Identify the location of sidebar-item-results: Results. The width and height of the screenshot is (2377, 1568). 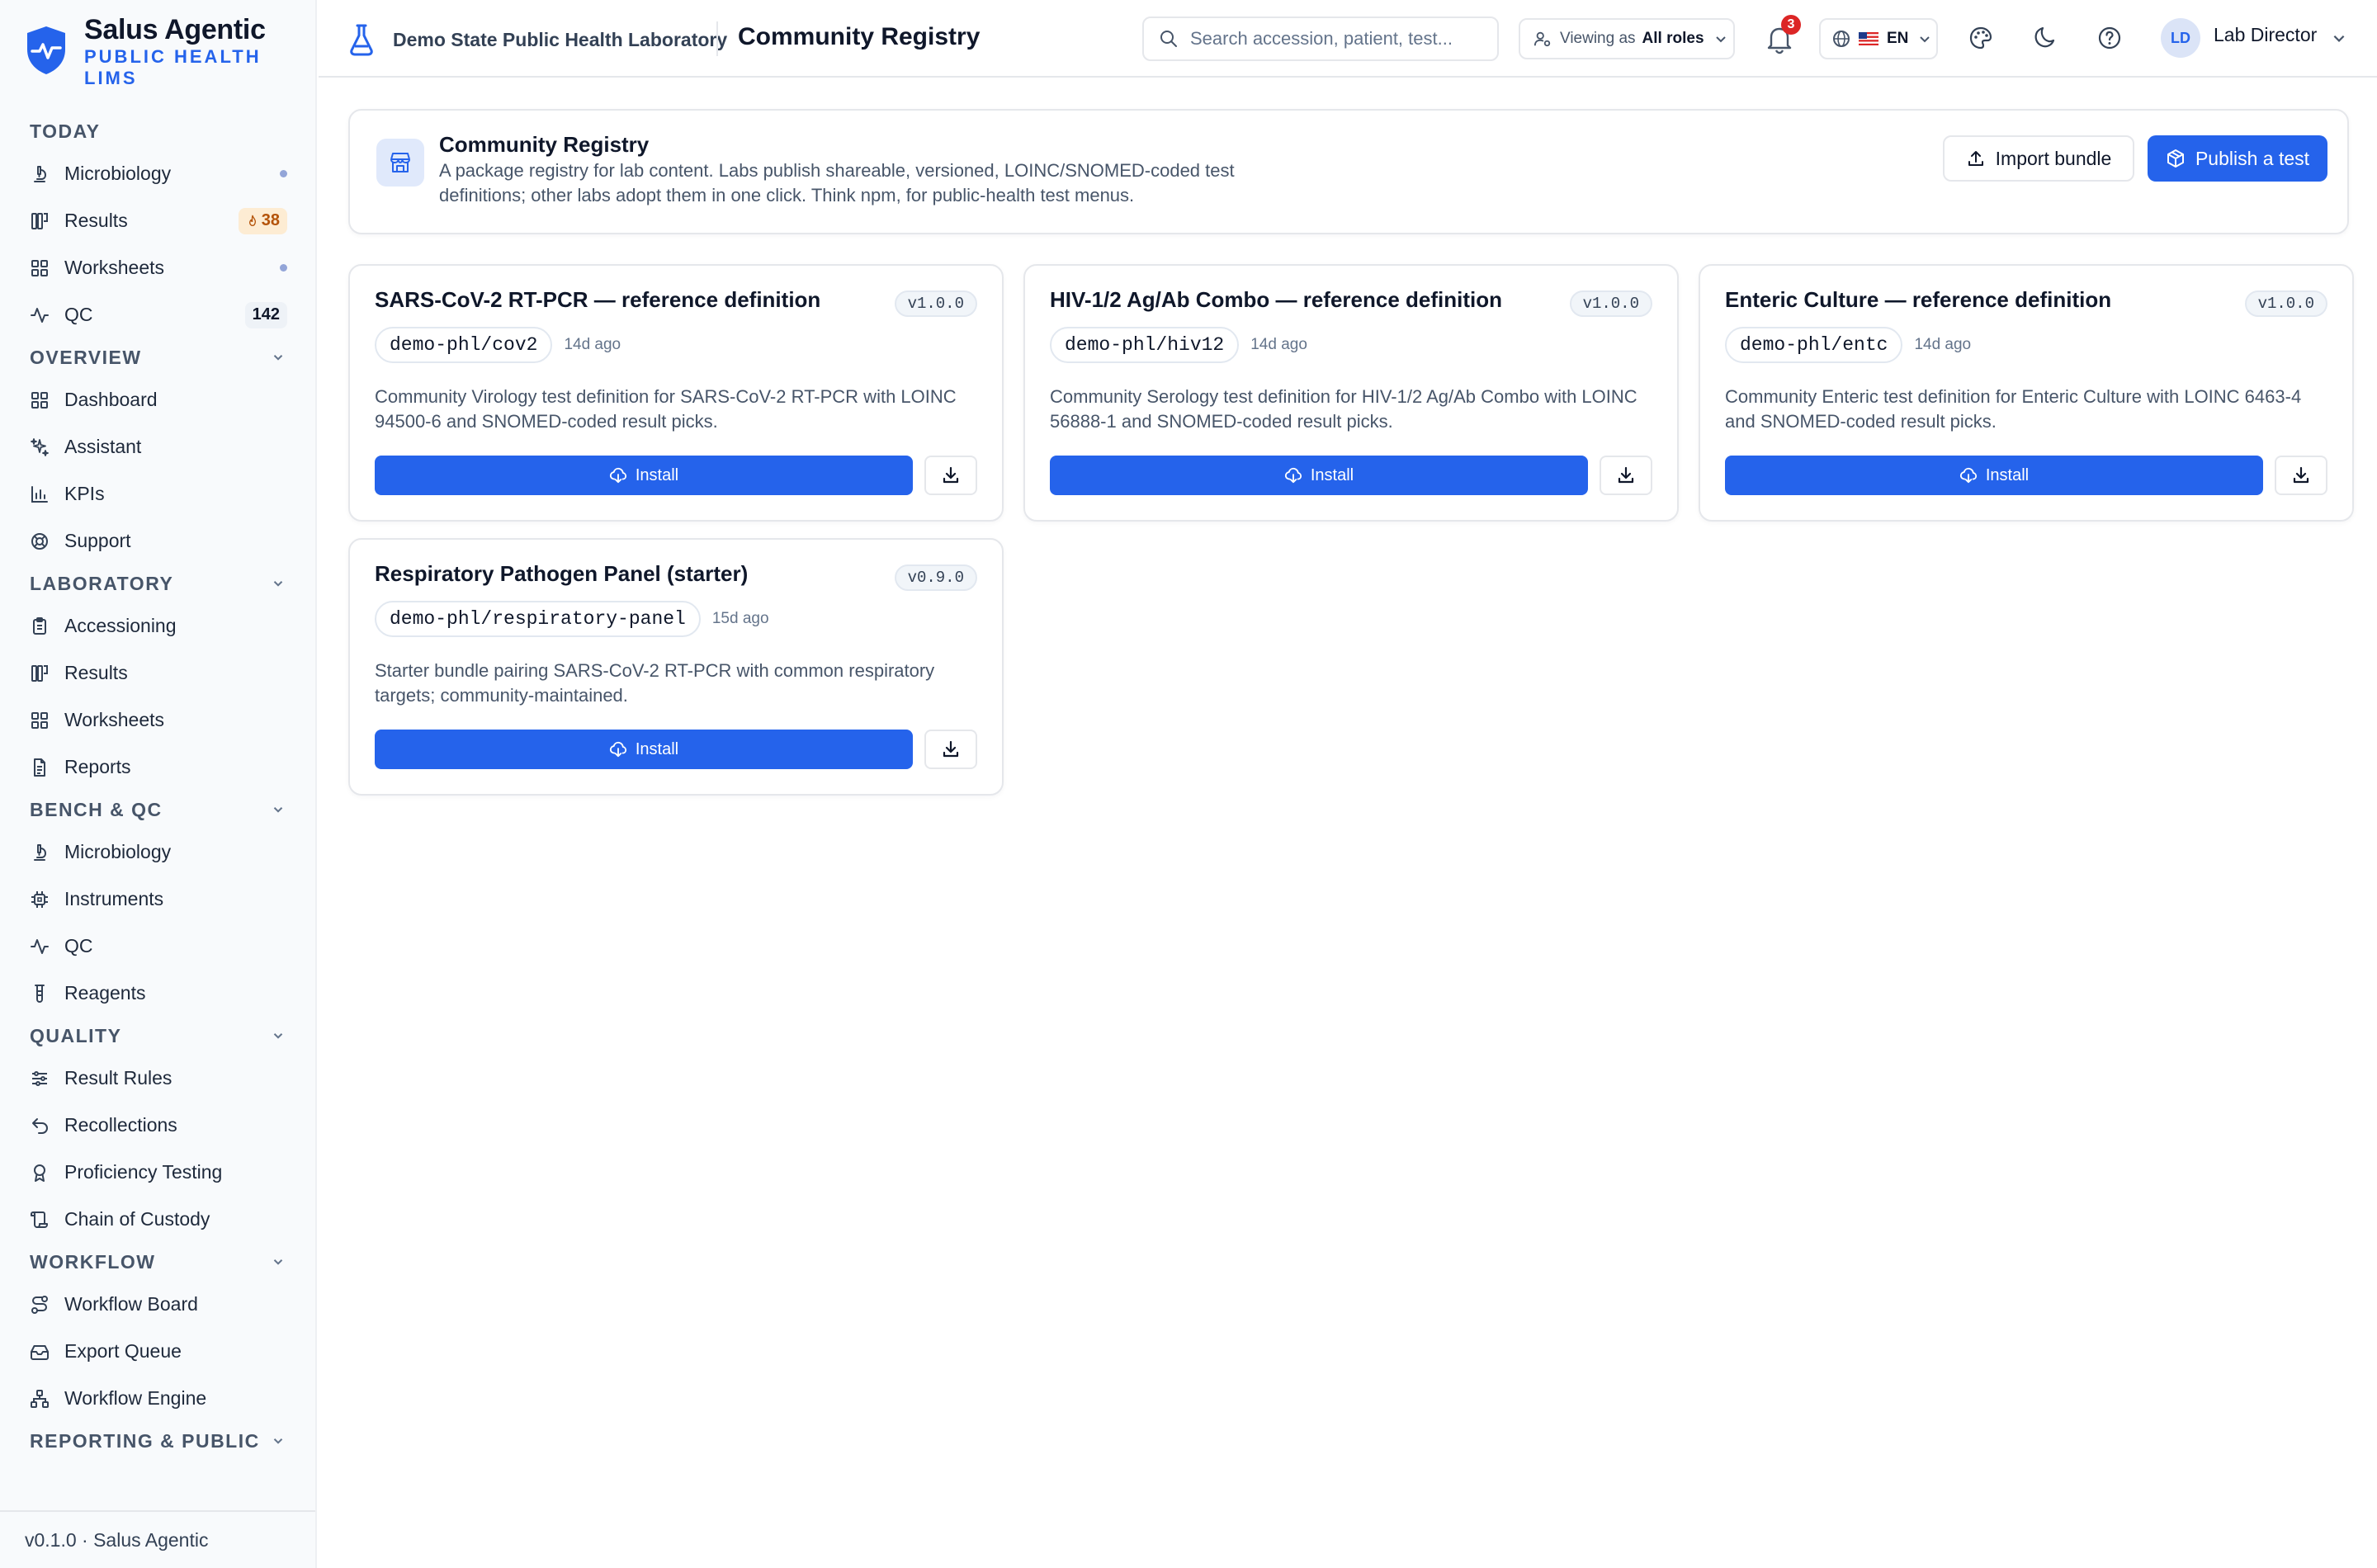
(157, 673).